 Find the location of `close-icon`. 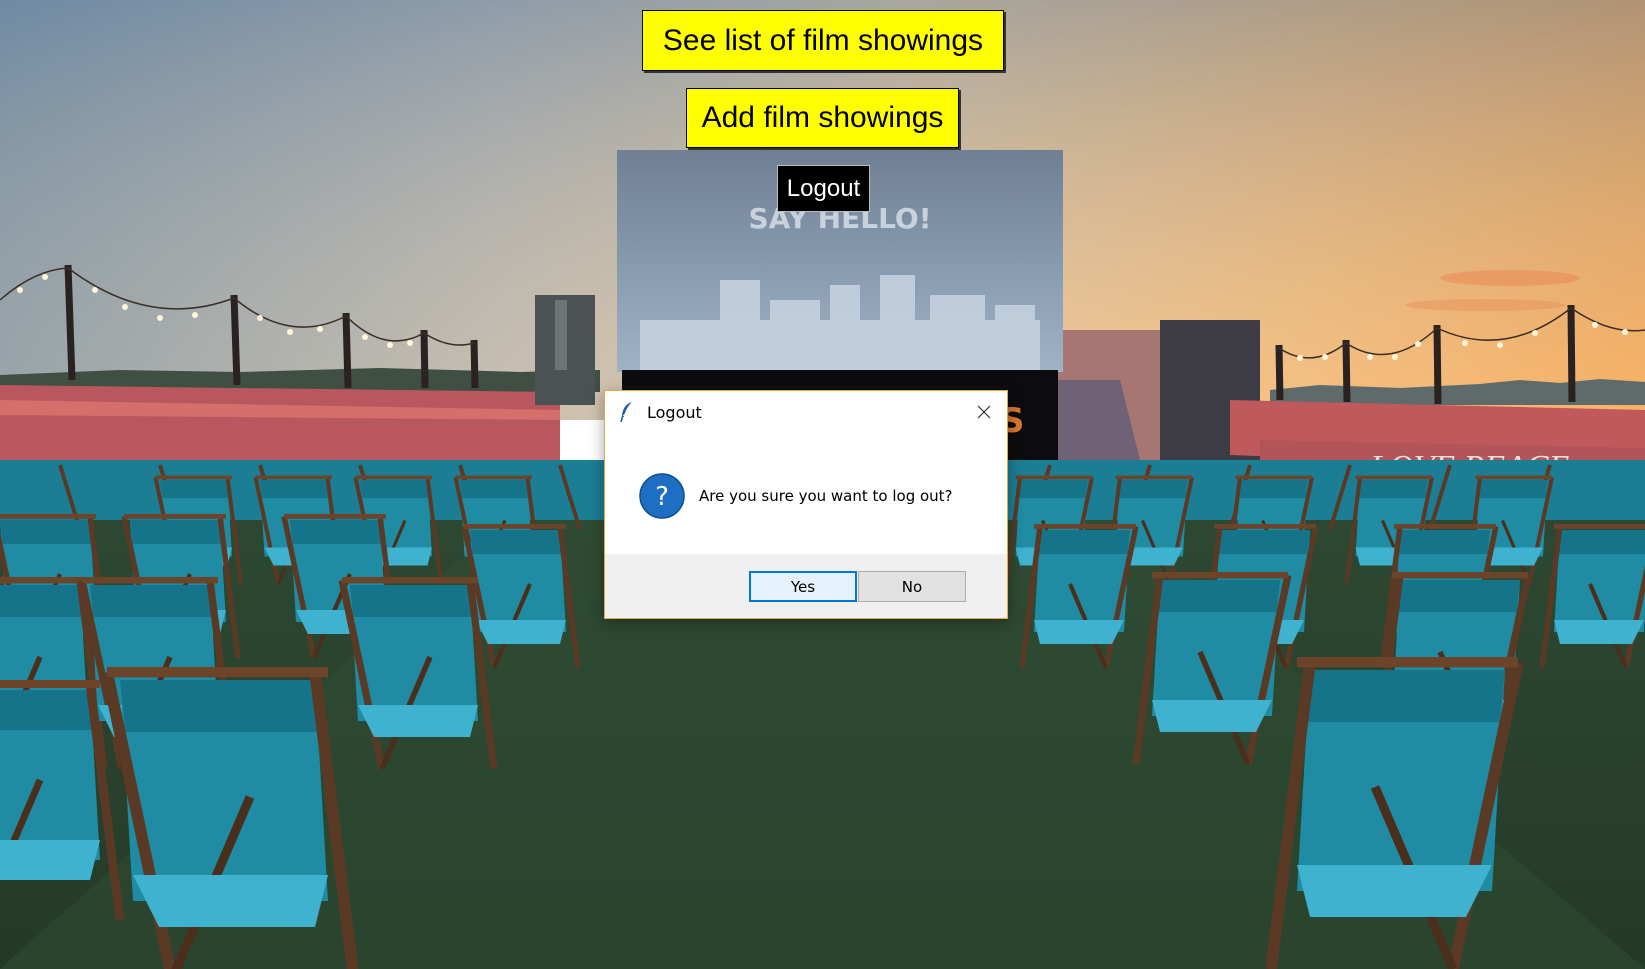

close-icon is located at coordinates (984, 412).